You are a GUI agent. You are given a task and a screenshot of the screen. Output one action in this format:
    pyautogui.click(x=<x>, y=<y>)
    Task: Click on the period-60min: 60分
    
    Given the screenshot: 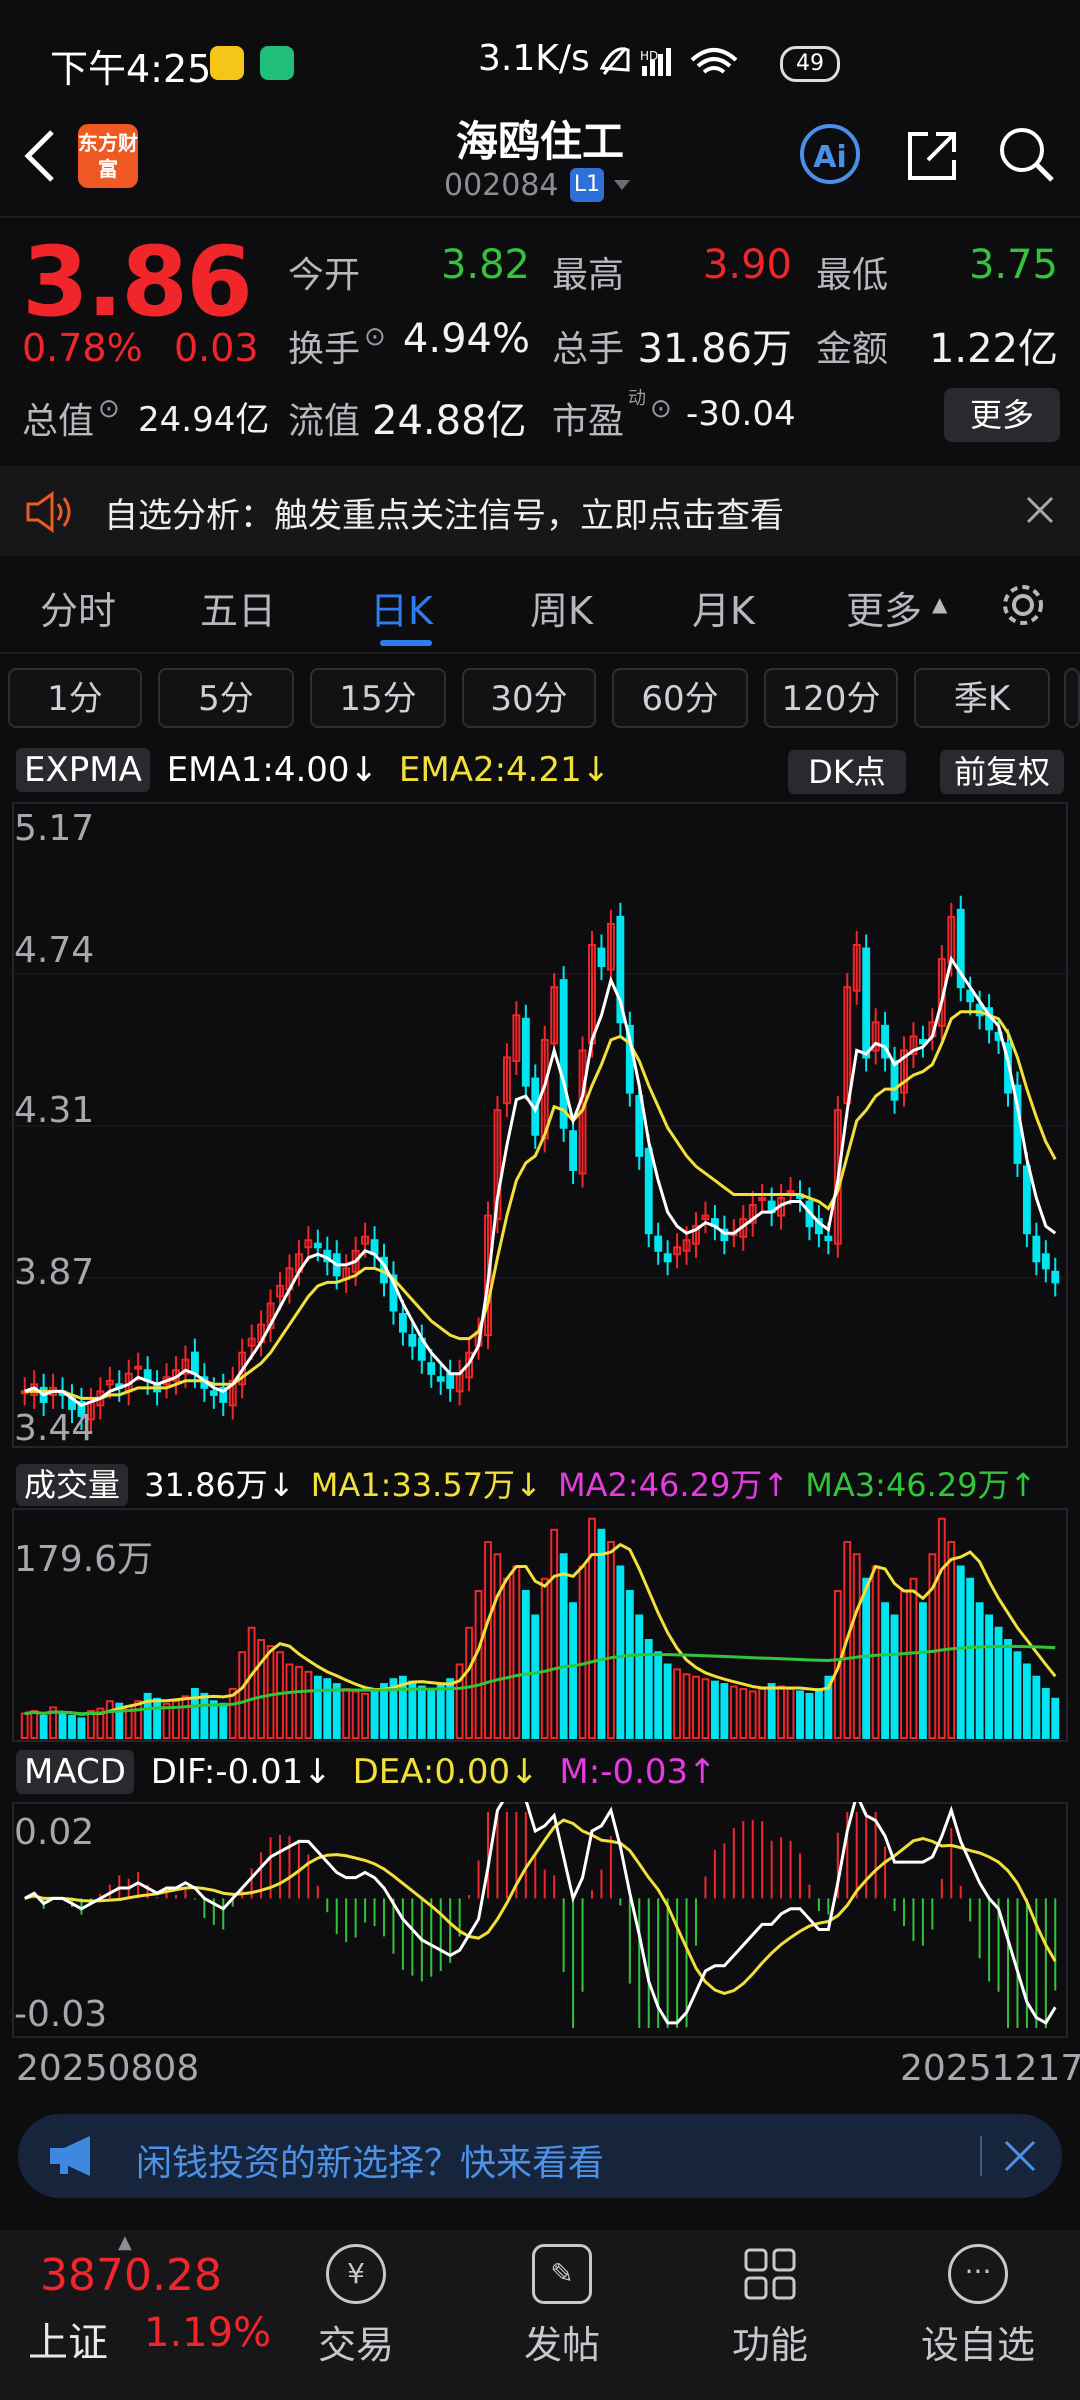 What is the action you would take?
    pyautogui.click(x=680, y=698)
    